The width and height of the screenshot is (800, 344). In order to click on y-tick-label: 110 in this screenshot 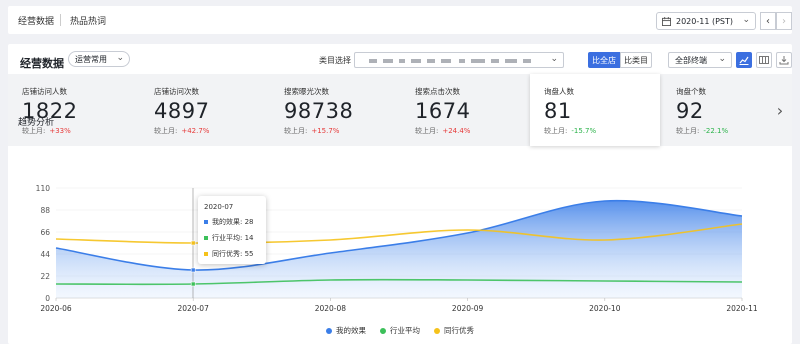, I will do `click(43, 188)`.